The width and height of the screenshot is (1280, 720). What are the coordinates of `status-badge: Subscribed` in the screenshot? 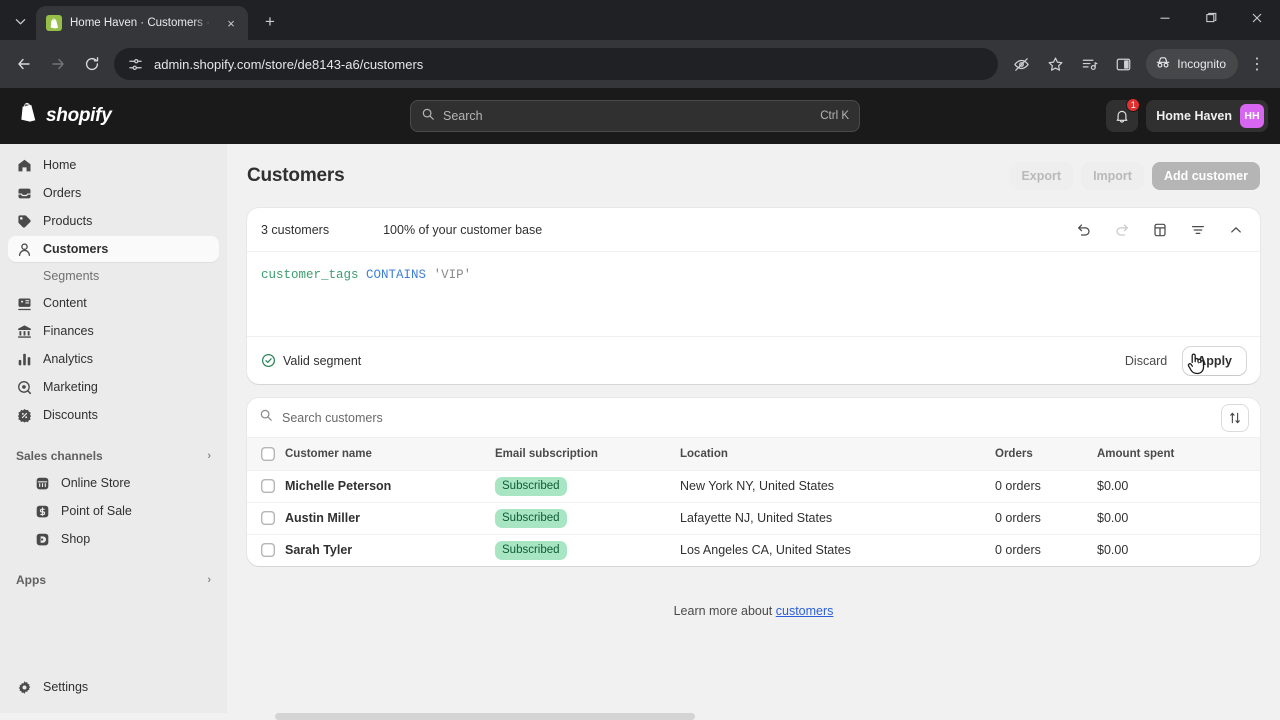 It's located at (531, 550).